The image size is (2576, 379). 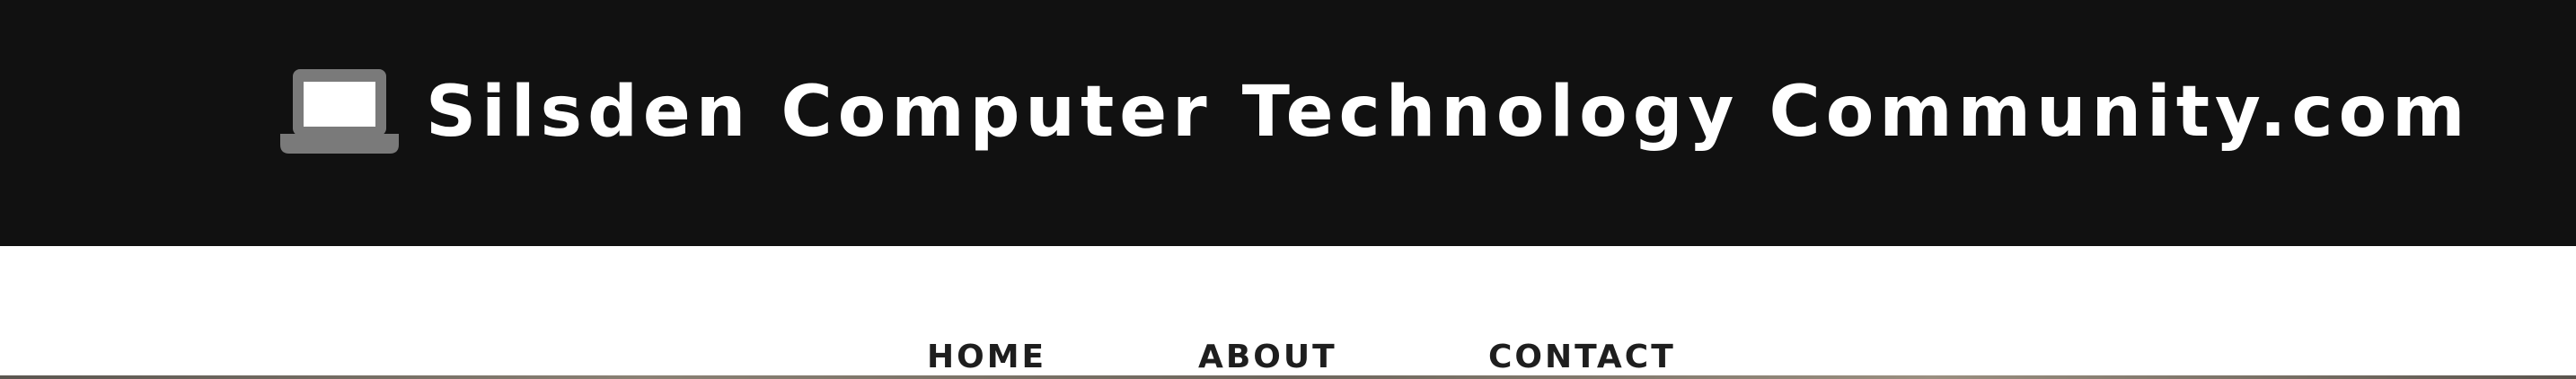 What do you see at coordinates (1267, 357) in the screenshot?
I see `nav-item-about: ABOUT` at bounding box center [1267, 357].